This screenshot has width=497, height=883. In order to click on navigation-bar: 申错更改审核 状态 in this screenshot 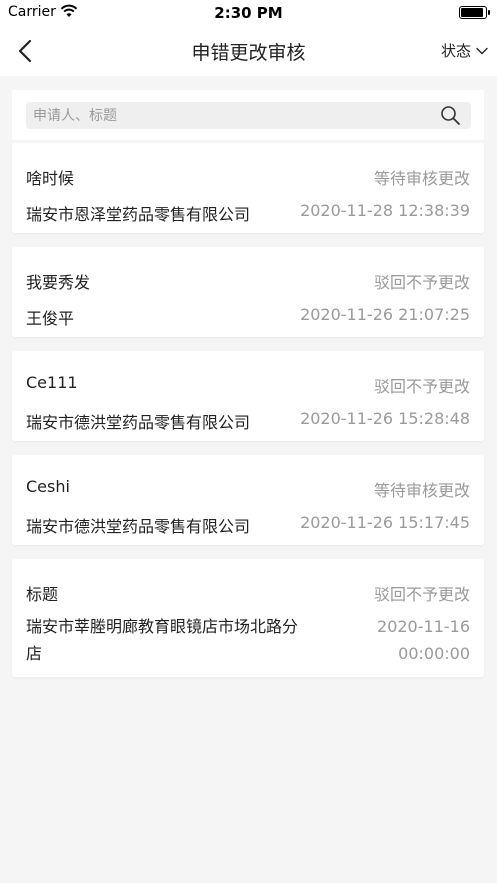, I will do `click(248, 51)`.